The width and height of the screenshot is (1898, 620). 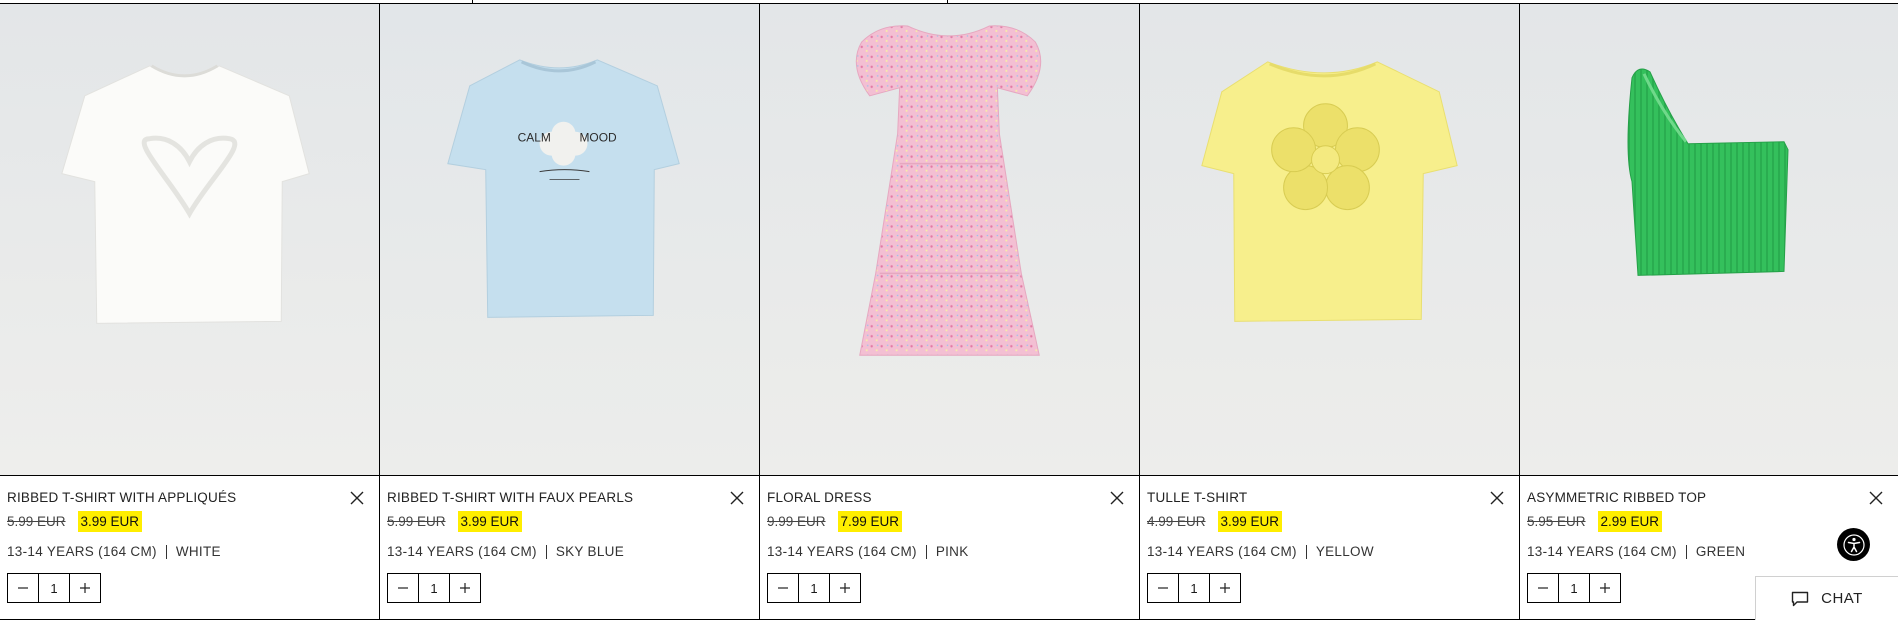 What do you see at coordinates (1842, 598) in the screenshot?
I see `chat-label: CHAT` at bounding box center [1842, 598].